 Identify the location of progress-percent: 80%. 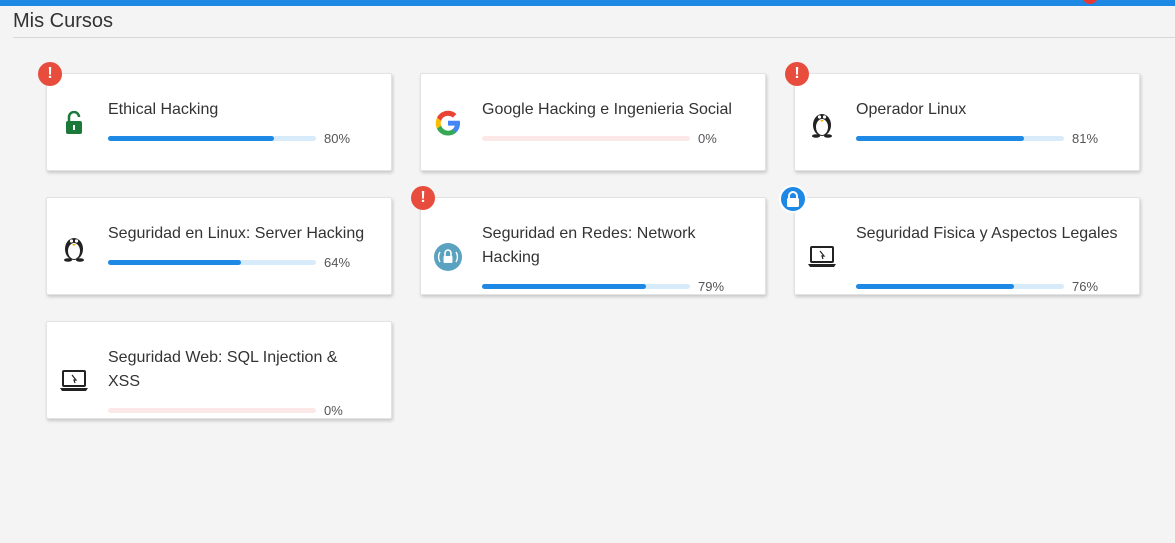
(337, 138).